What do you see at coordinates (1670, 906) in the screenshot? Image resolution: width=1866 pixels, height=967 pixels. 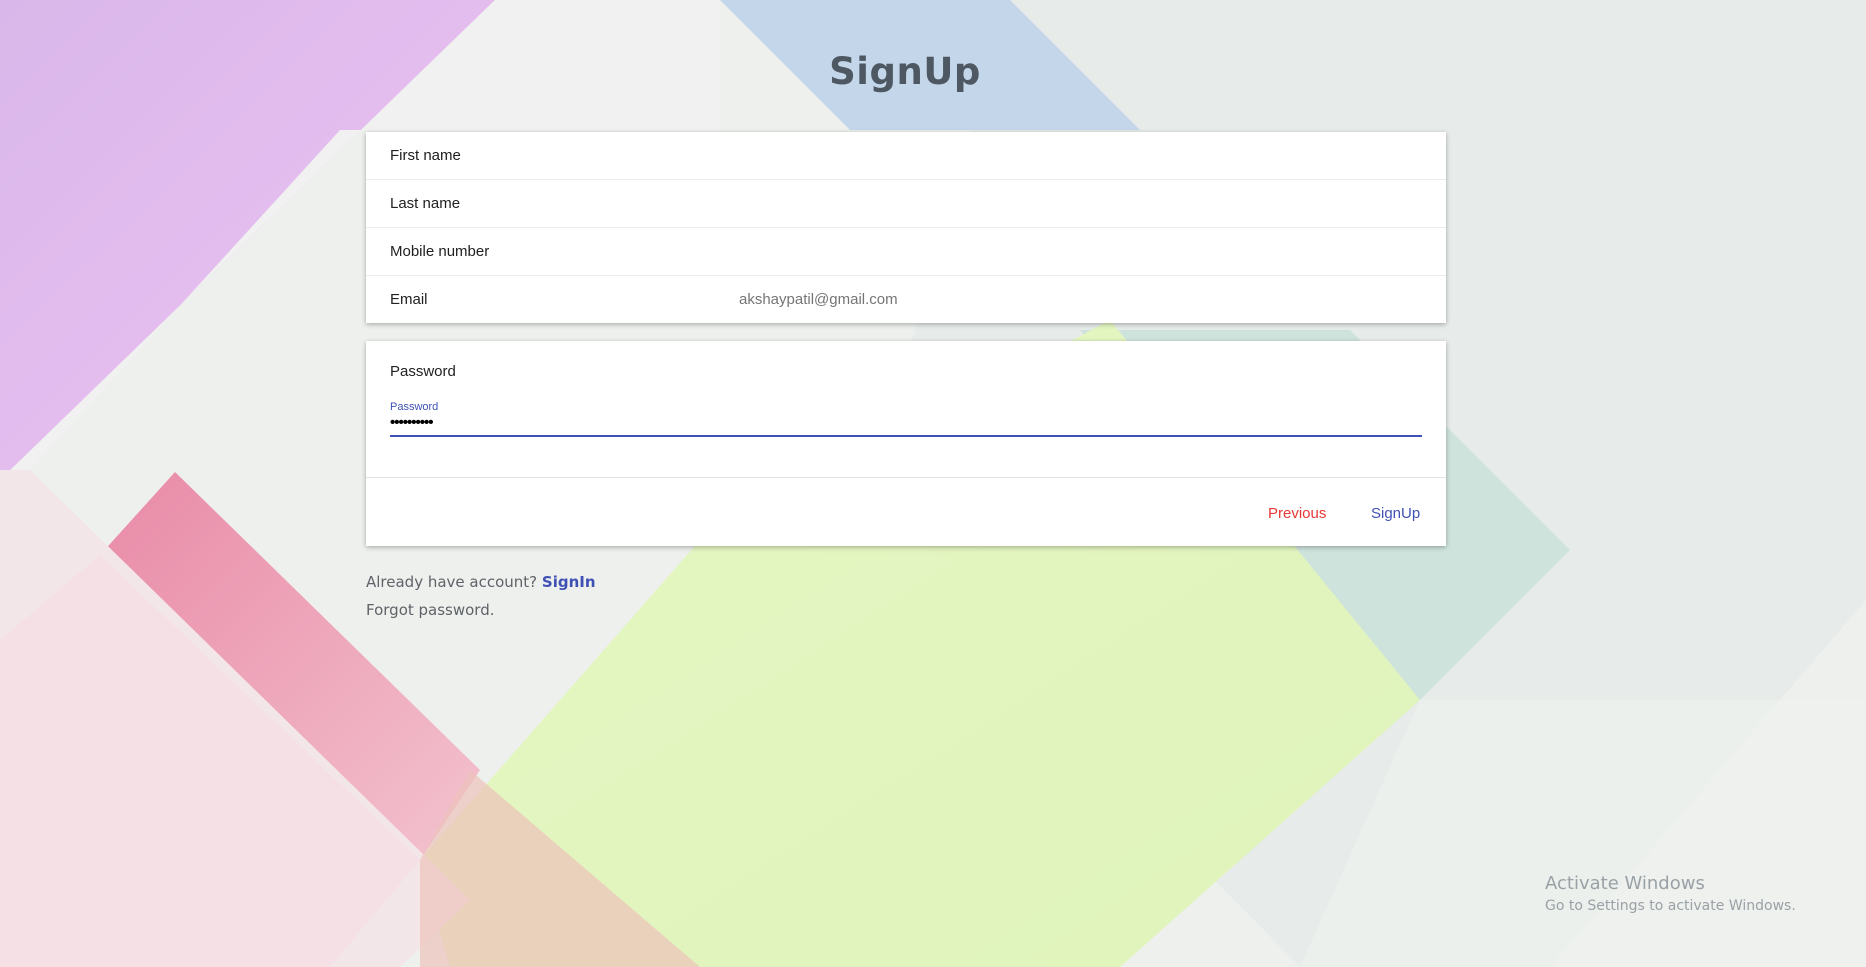 I see `activate-windows-subtitle: Go to Settings to activate Windows.` at bounding box center [1670, 906].